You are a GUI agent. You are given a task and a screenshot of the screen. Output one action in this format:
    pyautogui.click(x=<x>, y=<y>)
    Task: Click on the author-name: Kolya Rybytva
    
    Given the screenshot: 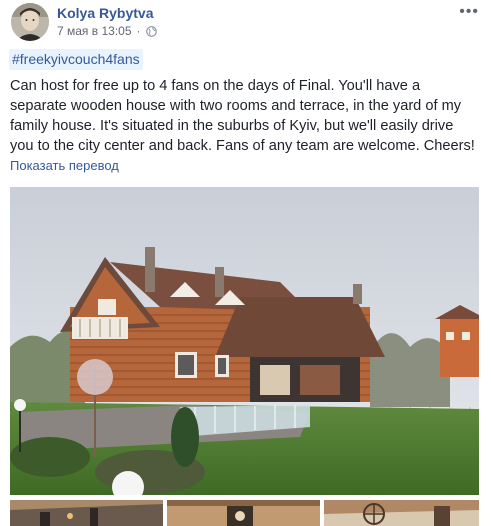 What is the action you would take?
    pyautogui.click(x=105, y=13)
    